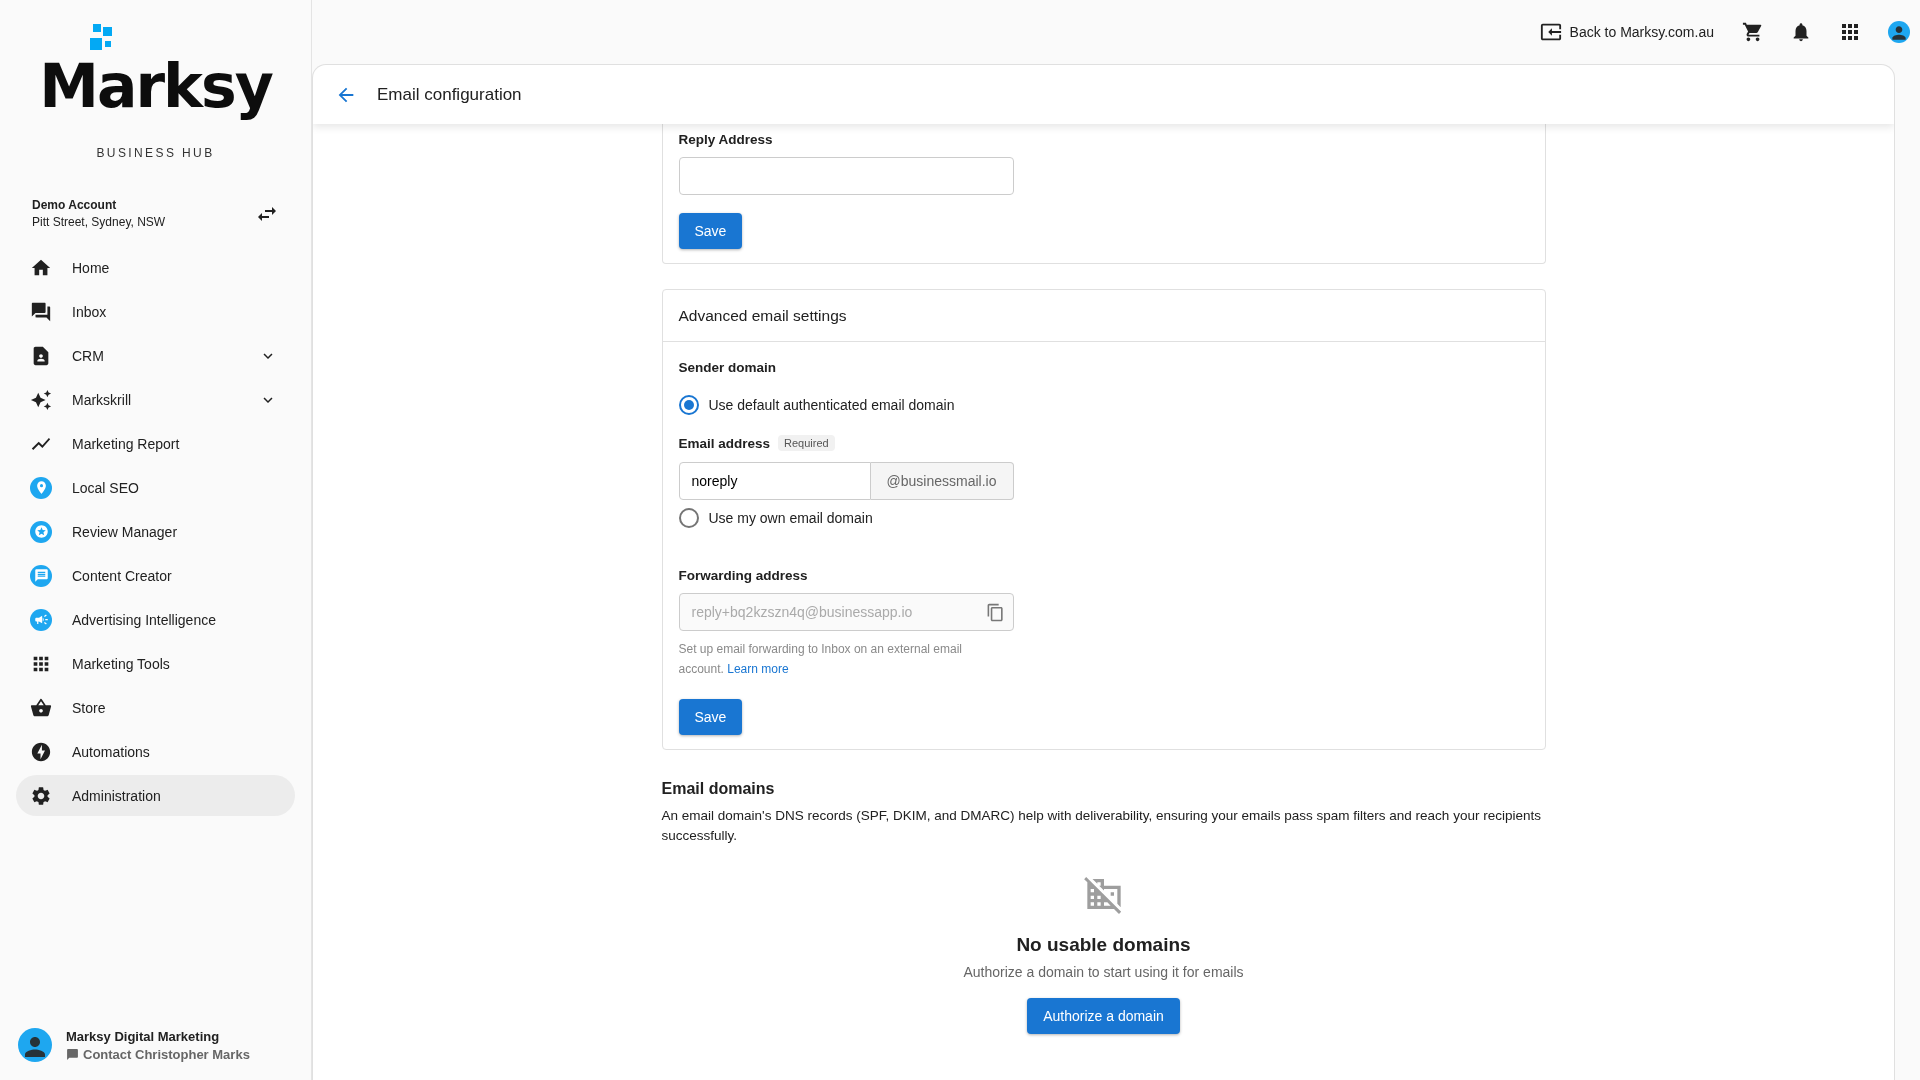  I want to click on sidebar-item: Markskrill, so click(155, 399).